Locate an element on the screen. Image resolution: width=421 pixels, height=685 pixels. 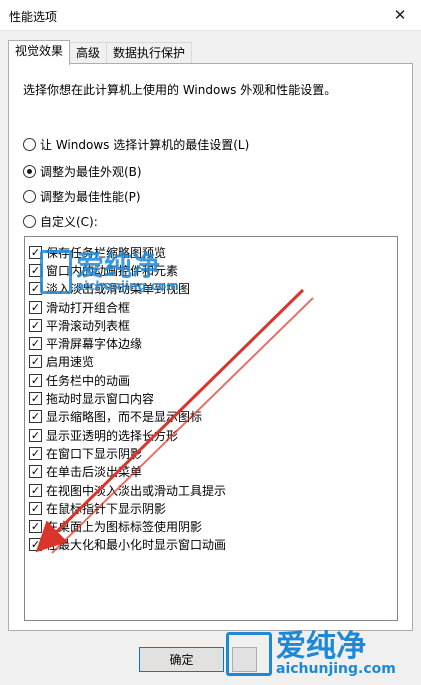
watermark-upper: 爱纯净 aichunjing.com is located at coordinates (109, 272).